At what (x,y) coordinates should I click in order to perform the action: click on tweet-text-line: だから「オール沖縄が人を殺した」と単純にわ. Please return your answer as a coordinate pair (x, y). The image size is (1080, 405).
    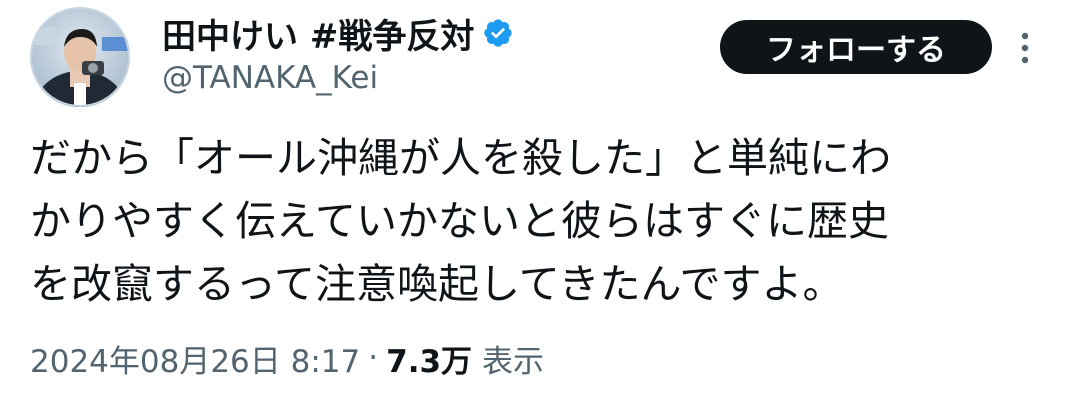
    Looking at the image, I should click on (460, 158).